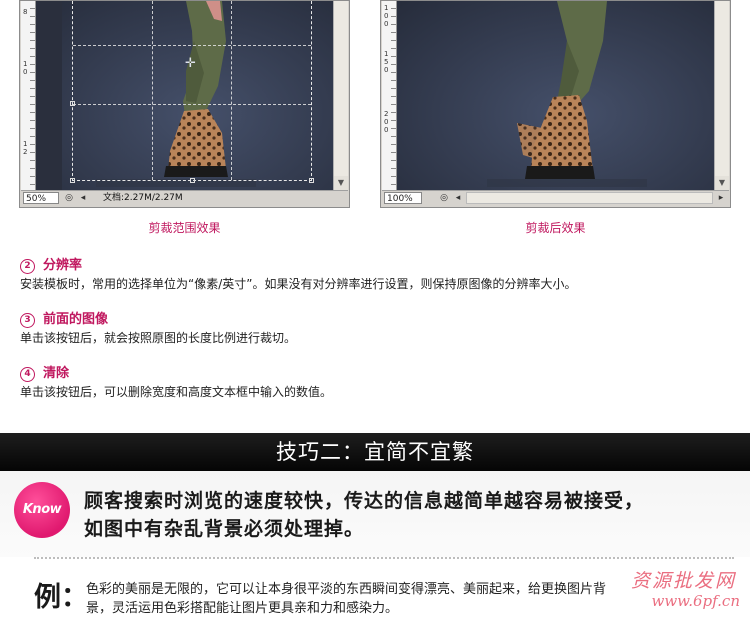  I want to click on section-title-text: 前面的图像, so click(76, 319).